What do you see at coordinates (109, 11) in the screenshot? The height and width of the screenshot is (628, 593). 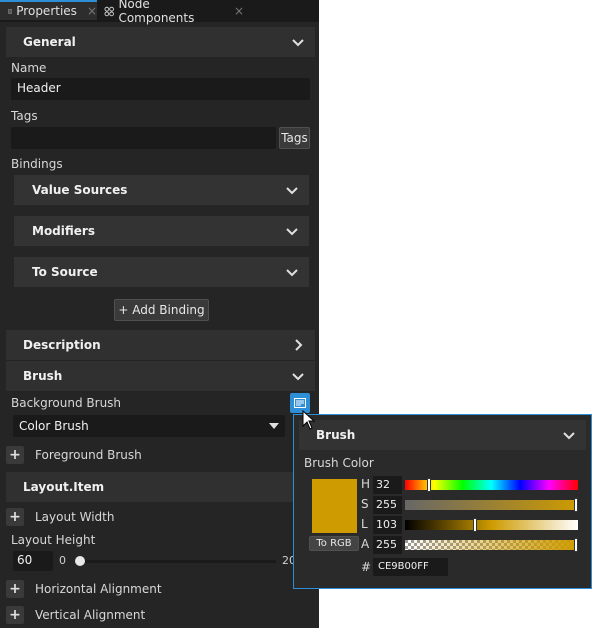 I see `node-components-icon` at bounding box center [109, 11].